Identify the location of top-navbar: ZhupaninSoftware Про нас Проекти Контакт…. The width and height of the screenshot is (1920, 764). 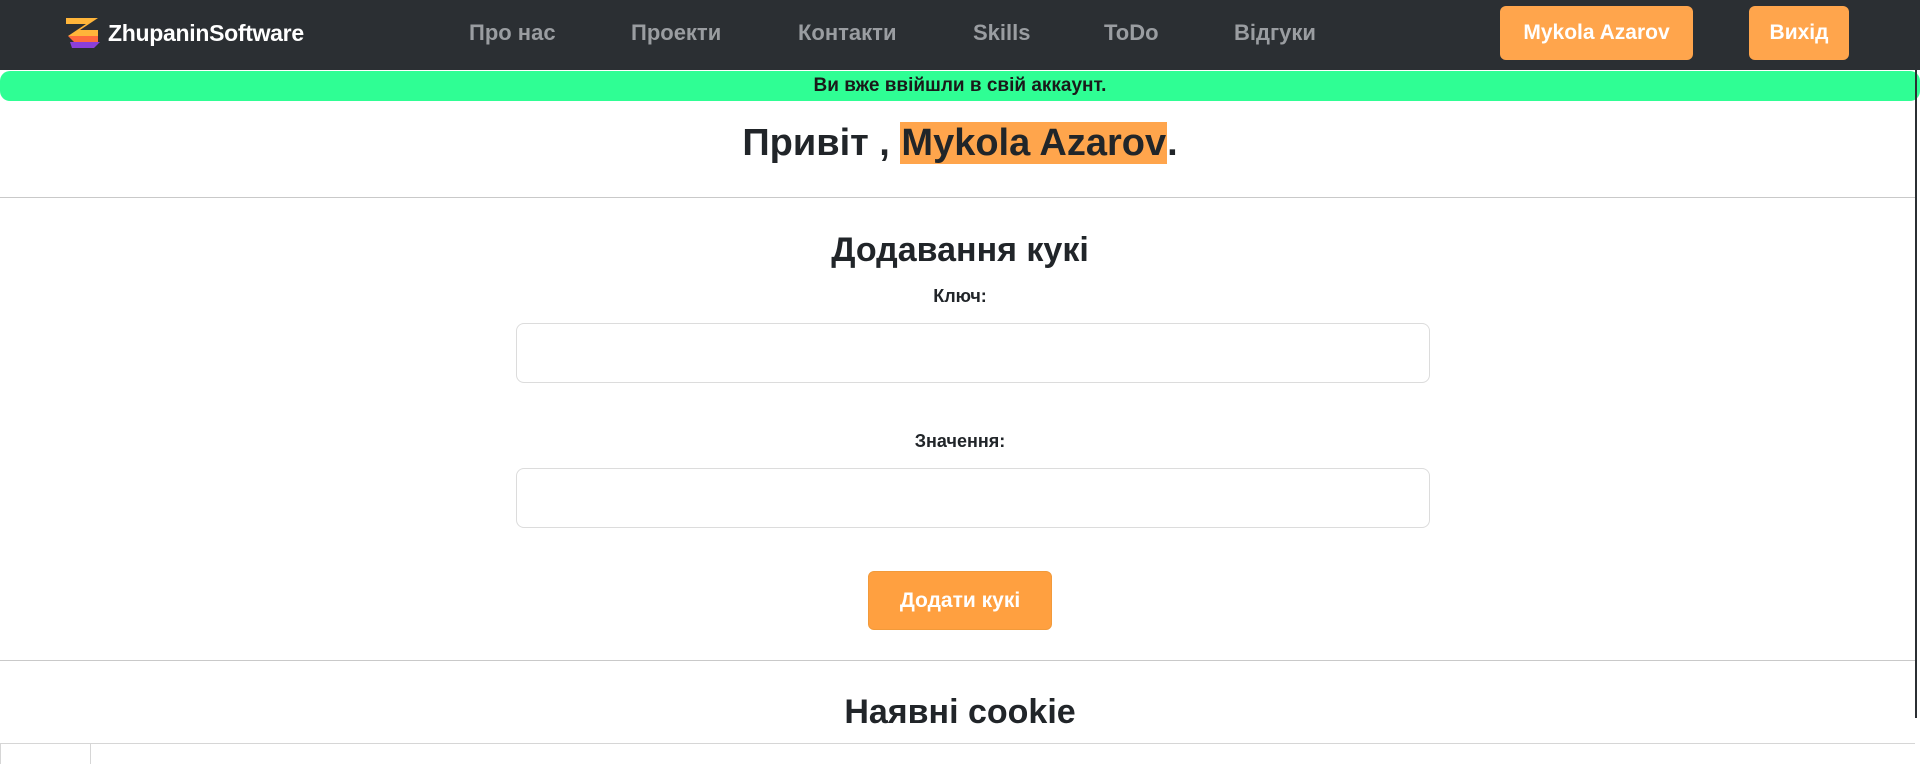
(960, 35).